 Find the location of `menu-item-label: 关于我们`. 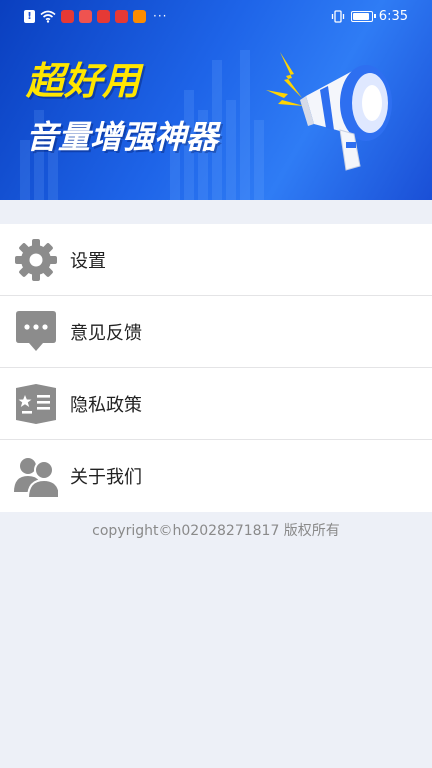

menu-item-label: 关于我们 is located at coordinates (106, 477).